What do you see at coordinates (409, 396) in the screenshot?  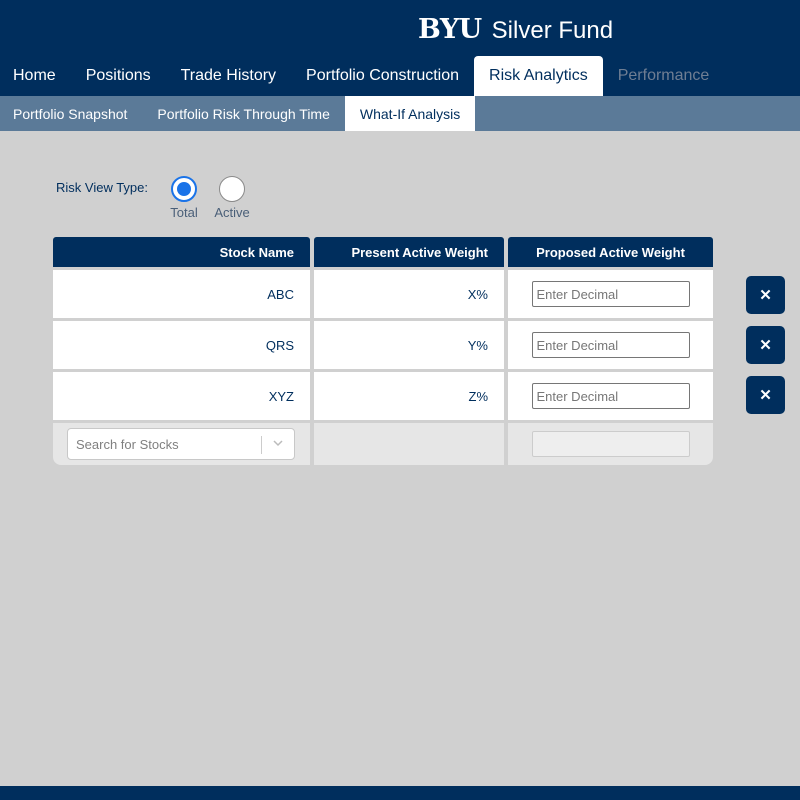 I see `cell-present-weight: Z%` at bounding box center [409, 396].